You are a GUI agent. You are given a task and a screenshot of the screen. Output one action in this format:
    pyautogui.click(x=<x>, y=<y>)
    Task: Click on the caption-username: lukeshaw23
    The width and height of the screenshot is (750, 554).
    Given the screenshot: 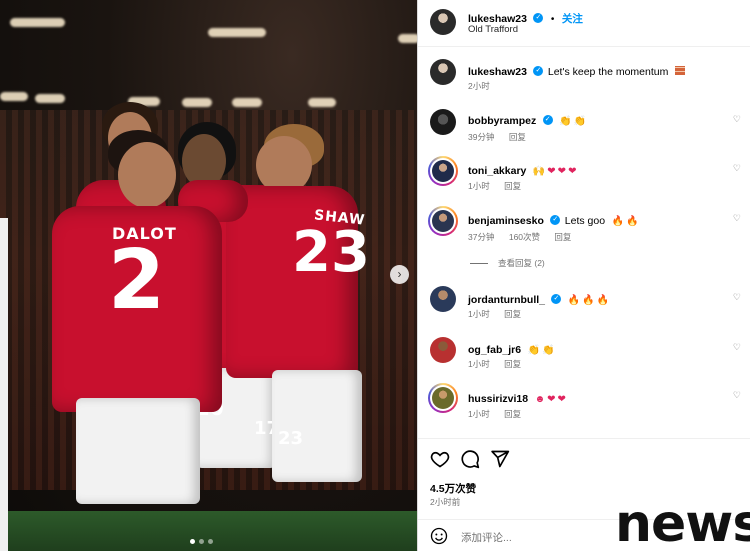 What is the action you would take?
    pyautogui.click(x=497, y=72)
    